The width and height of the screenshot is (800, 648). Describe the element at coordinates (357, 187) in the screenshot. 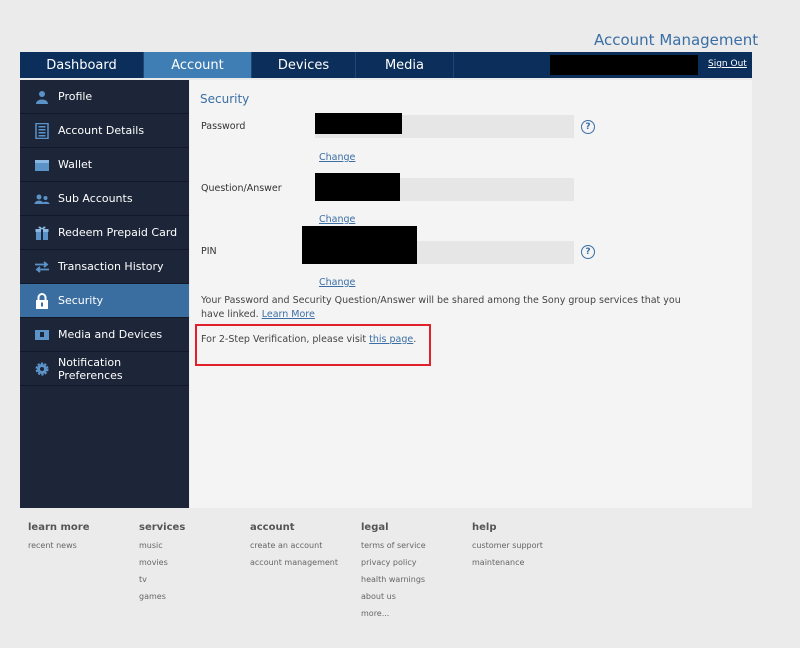

I see `redacted-question-answer` at that location.